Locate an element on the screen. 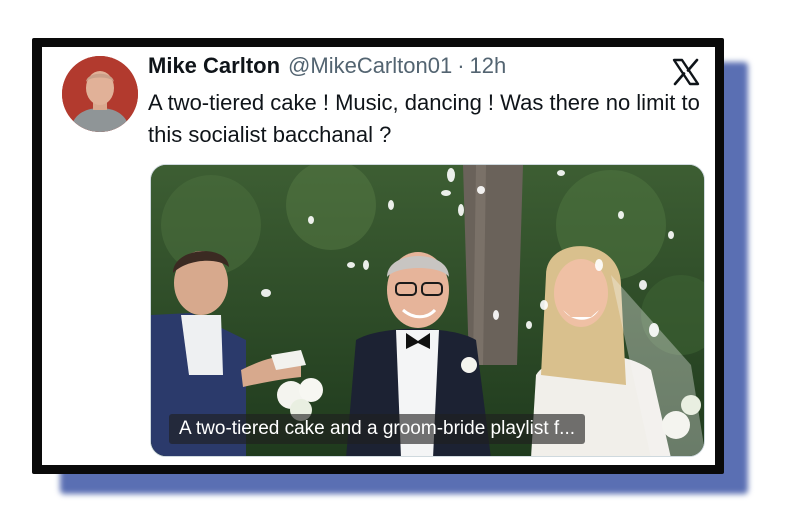 Image resolution: width=794 pixels, height=515 pixels. tweet-timestamp: 12h is located at coordinates (488, 66).